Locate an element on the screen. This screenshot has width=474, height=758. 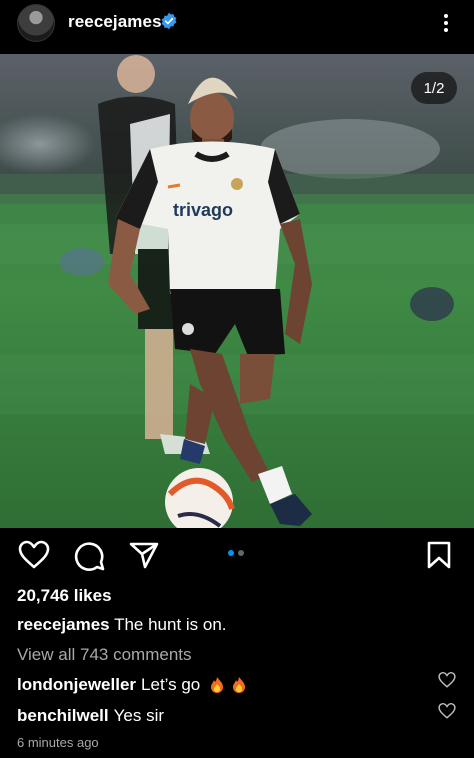
carousel-dot-active is located at coordinates (231, 553).